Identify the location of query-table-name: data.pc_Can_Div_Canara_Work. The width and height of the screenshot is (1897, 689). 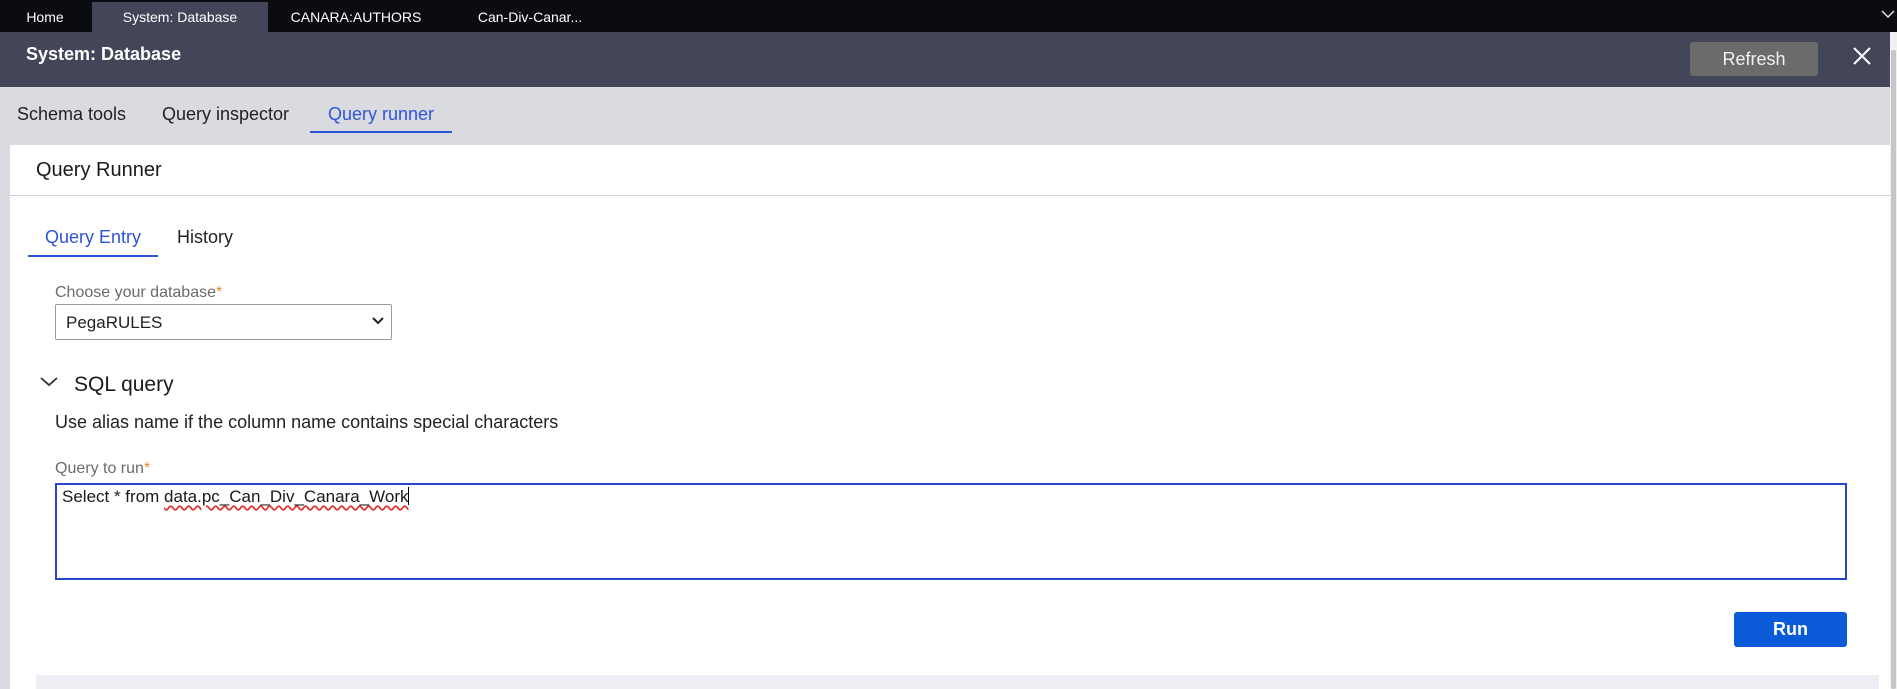
(286, 496).